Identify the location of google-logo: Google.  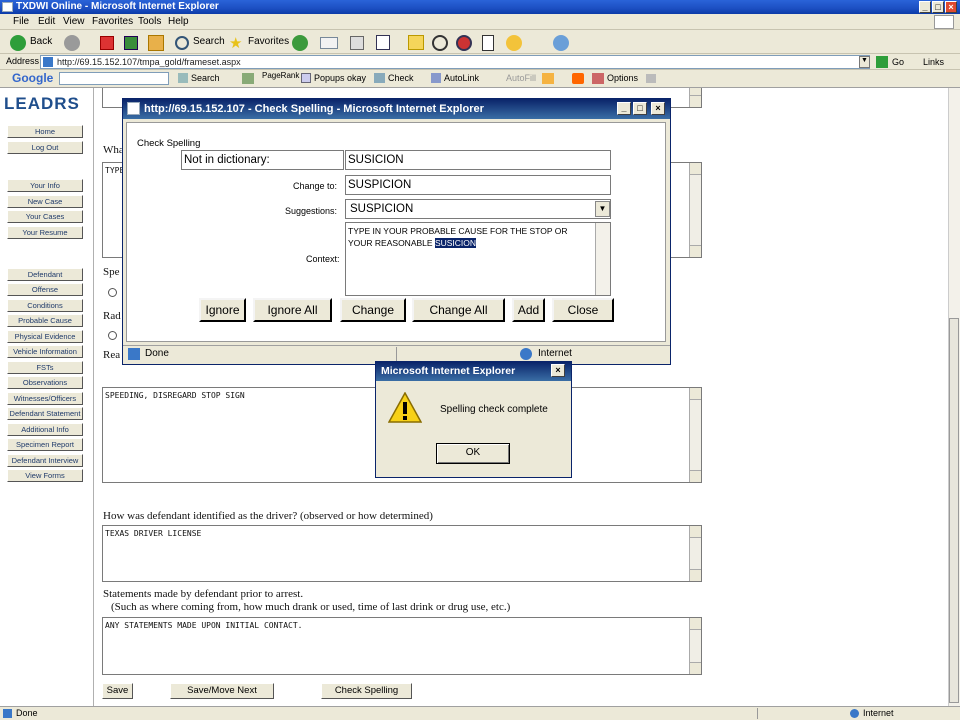
(32, 78).